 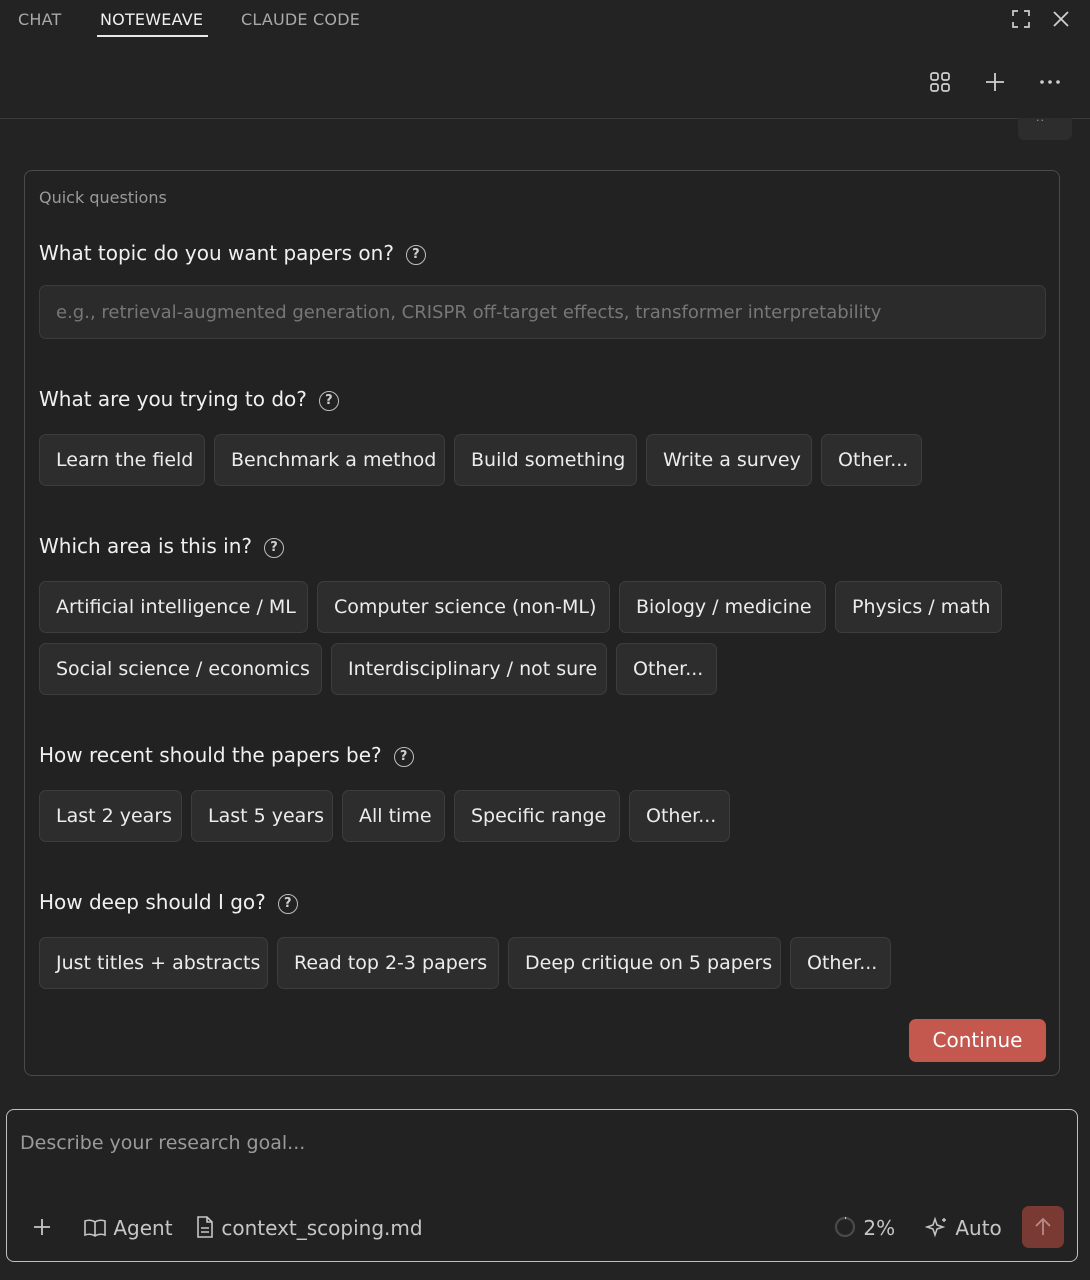 What do you see at coordinates (146, 546) in the screenshot?
I see `question-area-label: Which area is this in?` at bounding box center [146, 546].